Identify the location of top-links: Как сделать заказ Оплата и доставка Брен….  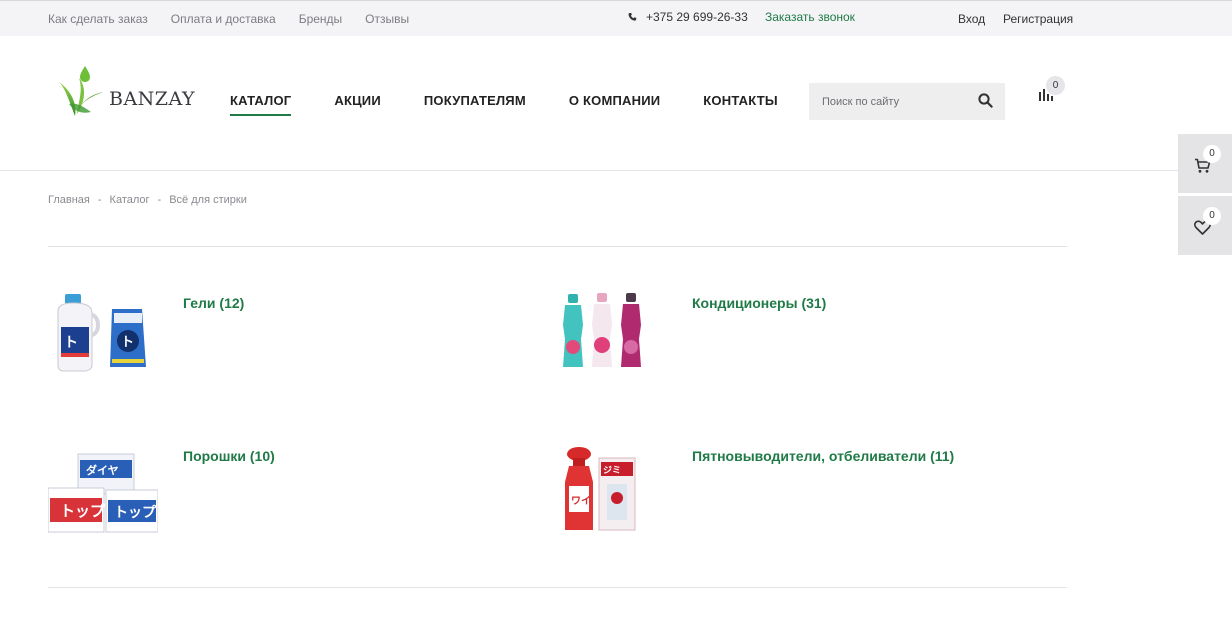
(240, 19).